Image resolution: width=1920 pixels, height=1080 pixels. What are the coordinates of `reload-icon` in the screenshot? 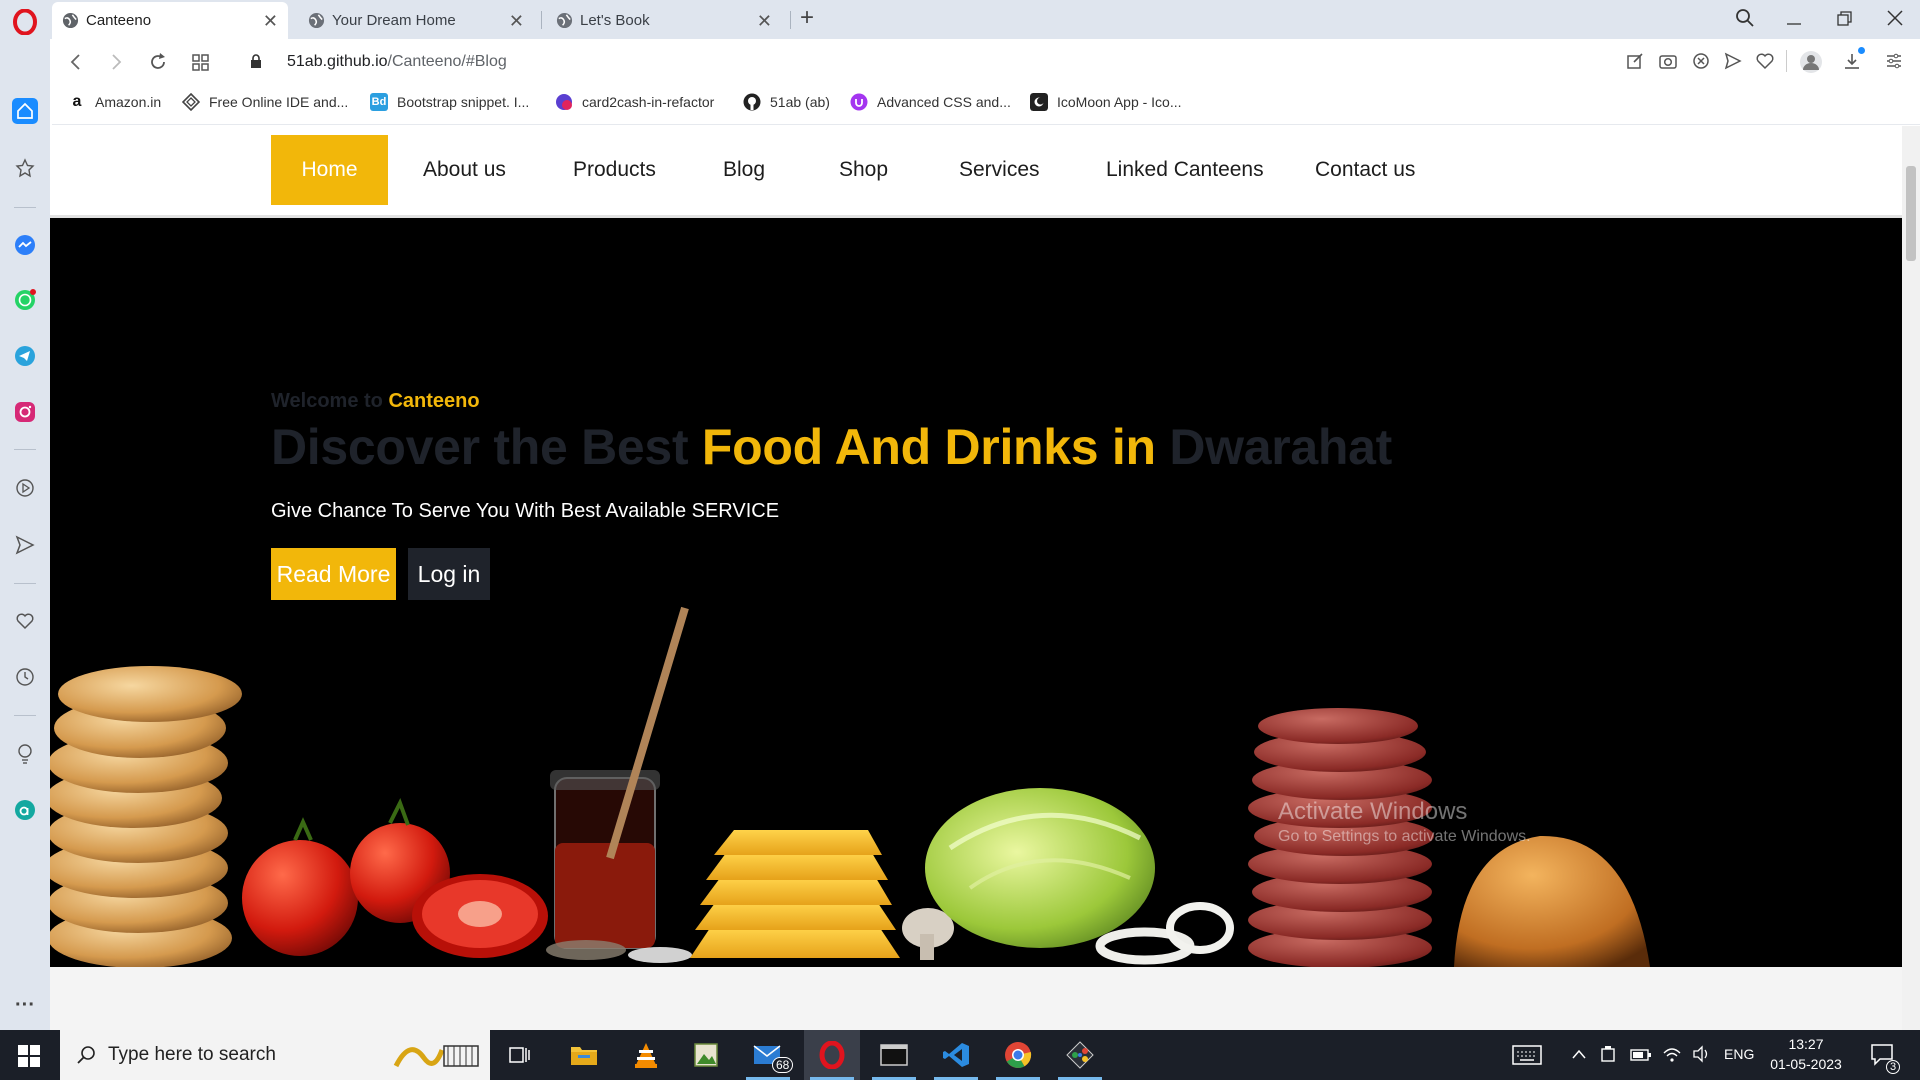 It's located at (158, 62).